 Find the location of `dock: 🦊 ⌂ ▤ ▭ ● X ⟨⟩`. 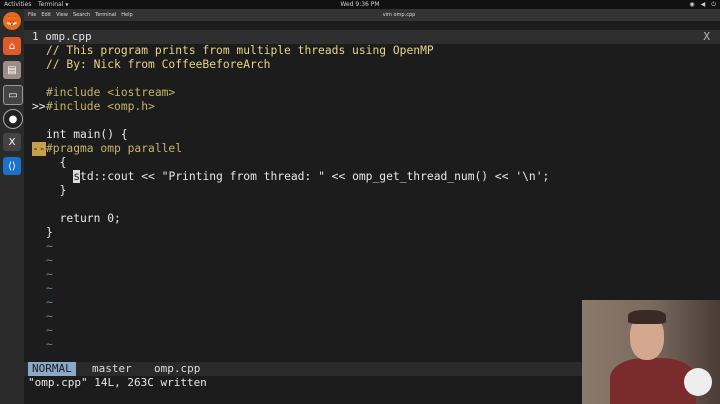

dock: 🦊 ⌂ ▤ ▭ ● X ⟨⟩ is located at coordinates (12, 206).